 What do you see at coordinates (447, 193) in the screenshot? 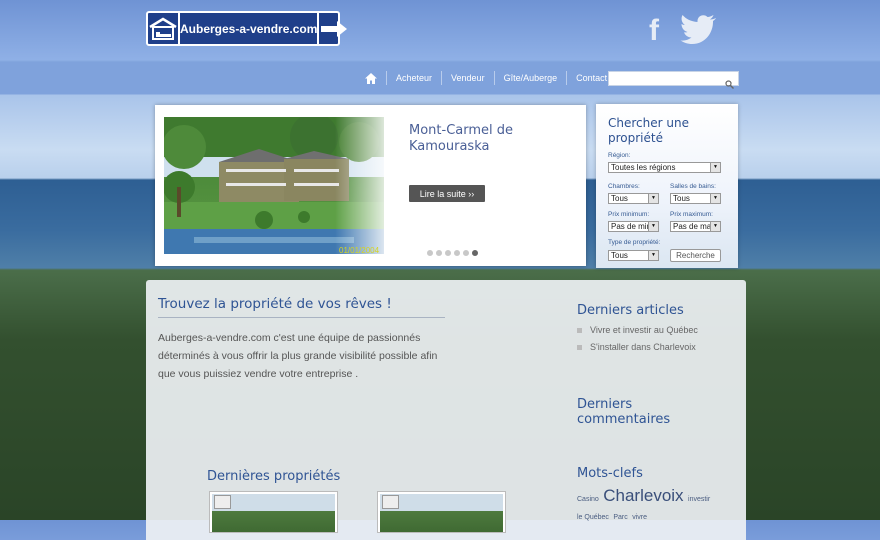
I see `read-more-button: Lire la suite ››` at bounding box center [447, 193].